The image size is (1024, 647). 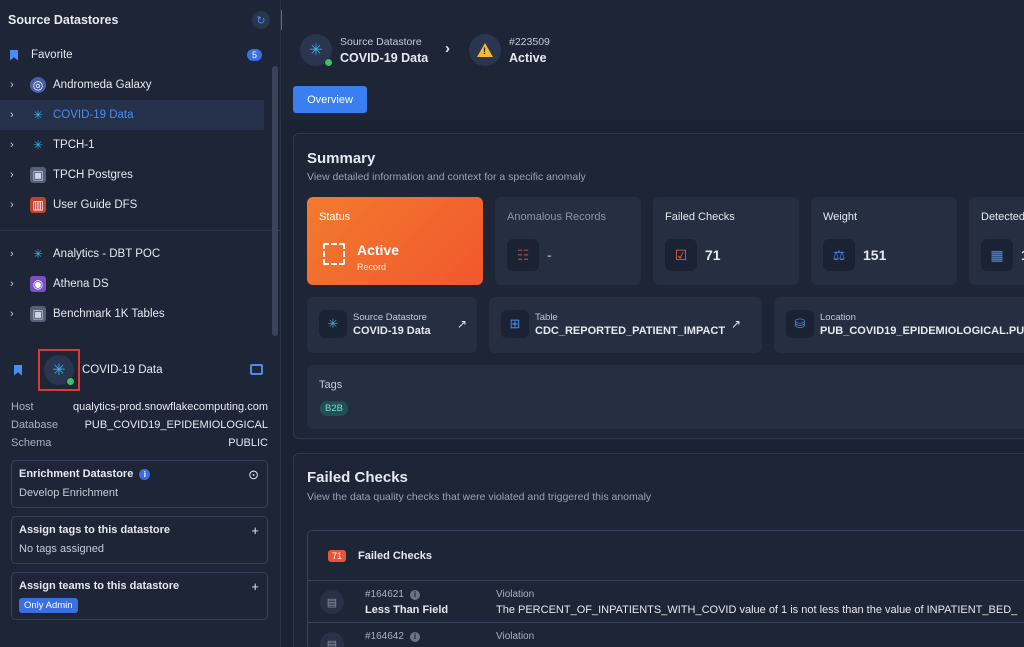 What do you see at coordinates (93, 175) in the screenshot?
I see `tree-item-label: TPCH Postgres` at bounding box center [93, 175].